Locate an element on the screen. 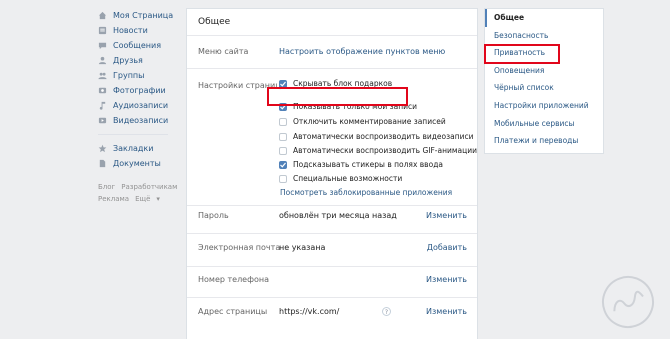 The width and height of the screenshot is (670, 339). option-disable-comments: Отключить комментирование записей is located at coordinates (362, 121).